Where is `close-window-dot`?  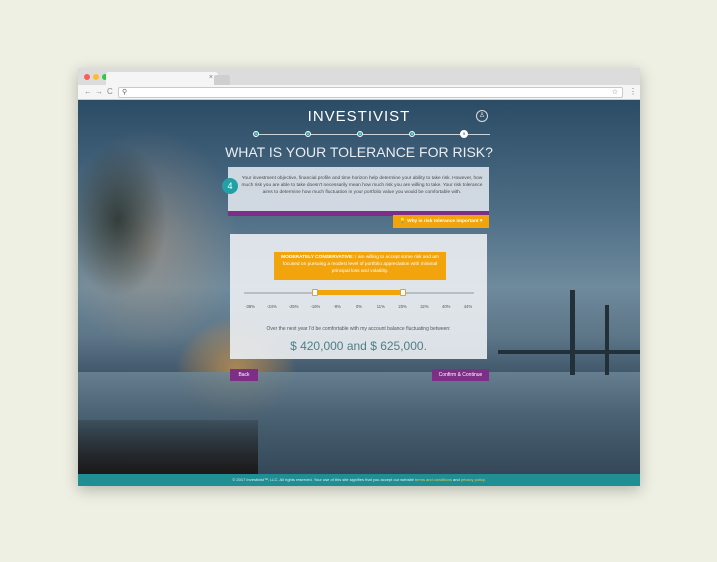
close-window-dot is located at coordinates (87, 77).